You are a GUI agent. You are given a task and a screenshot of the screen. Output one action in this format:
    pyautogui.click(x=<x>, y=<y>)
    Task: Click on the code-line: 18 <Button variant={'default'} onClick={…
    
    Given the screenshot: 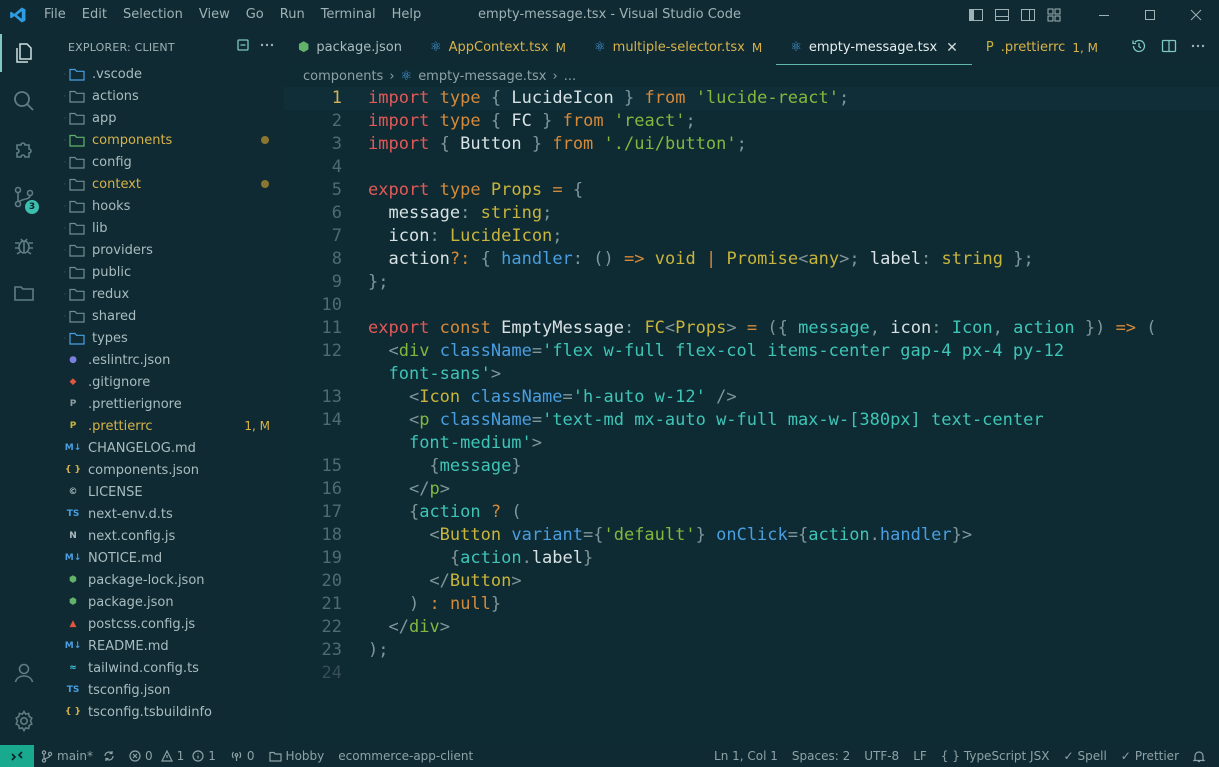 What is the action you would take?
    pyautogui.click(x=751, y=535)
    